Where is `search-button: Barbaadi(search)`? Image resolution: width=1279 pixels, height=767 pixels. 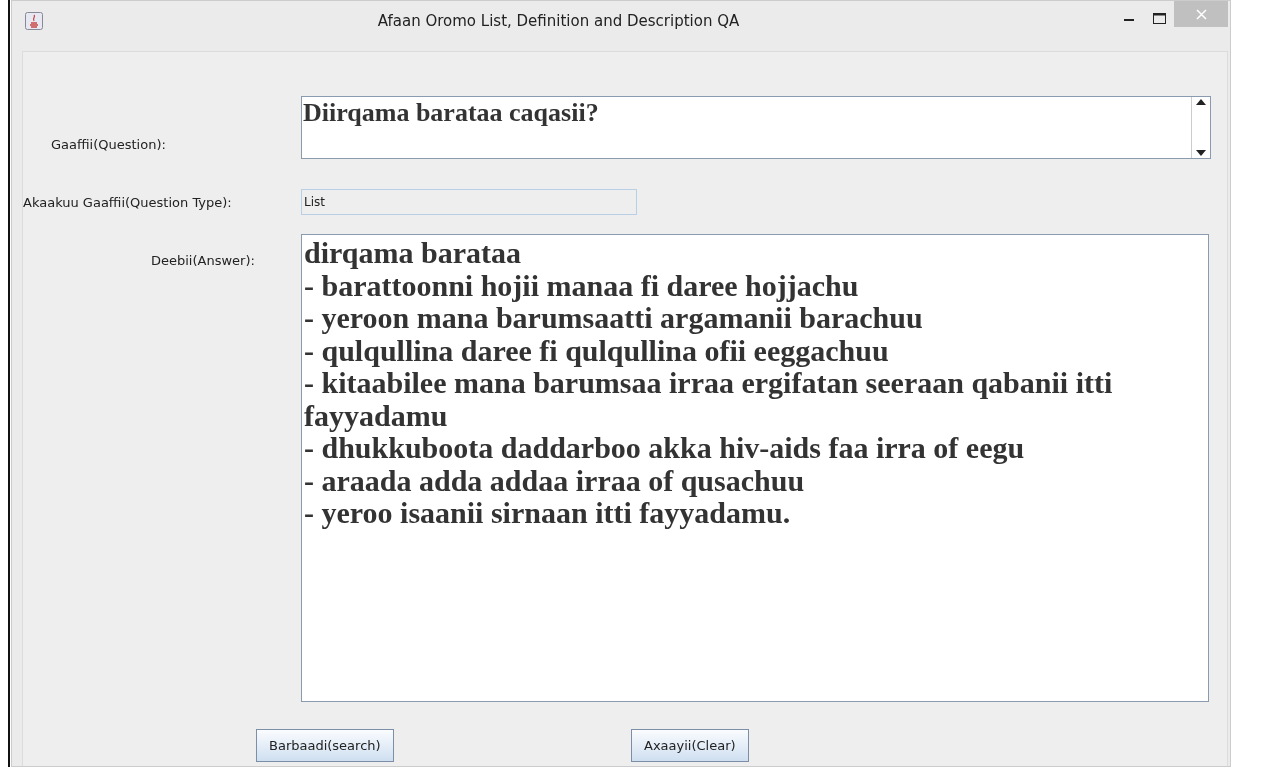
search-button: Barbaadi(search) is located at coordinates (325, 745).